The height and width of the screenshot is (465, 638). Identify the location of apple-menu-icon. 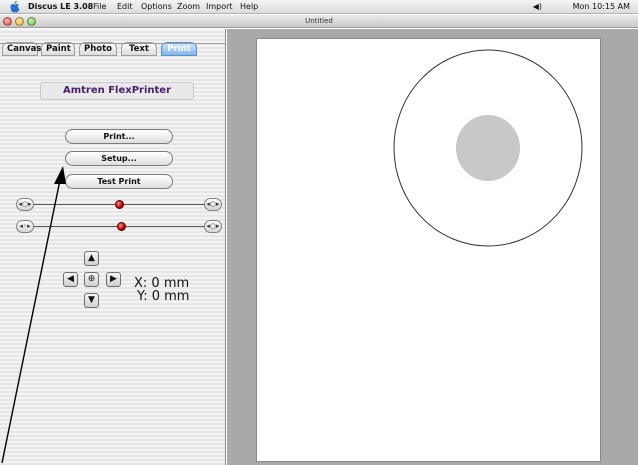
(15, 7).